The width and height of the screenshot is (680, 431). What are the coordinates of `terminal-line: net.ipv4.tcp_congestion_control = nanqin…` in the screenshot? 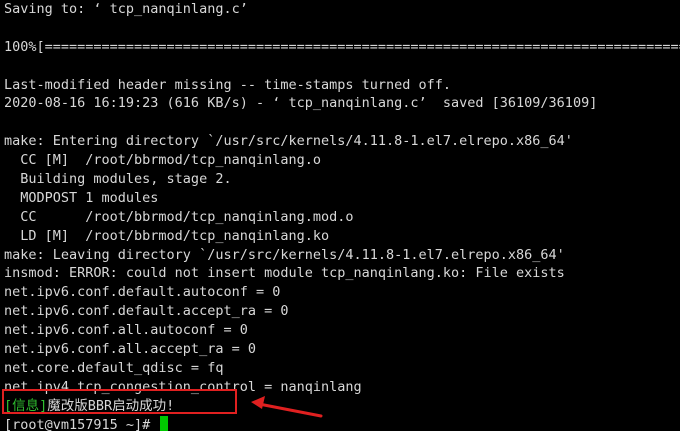 It's located at (183, 386).